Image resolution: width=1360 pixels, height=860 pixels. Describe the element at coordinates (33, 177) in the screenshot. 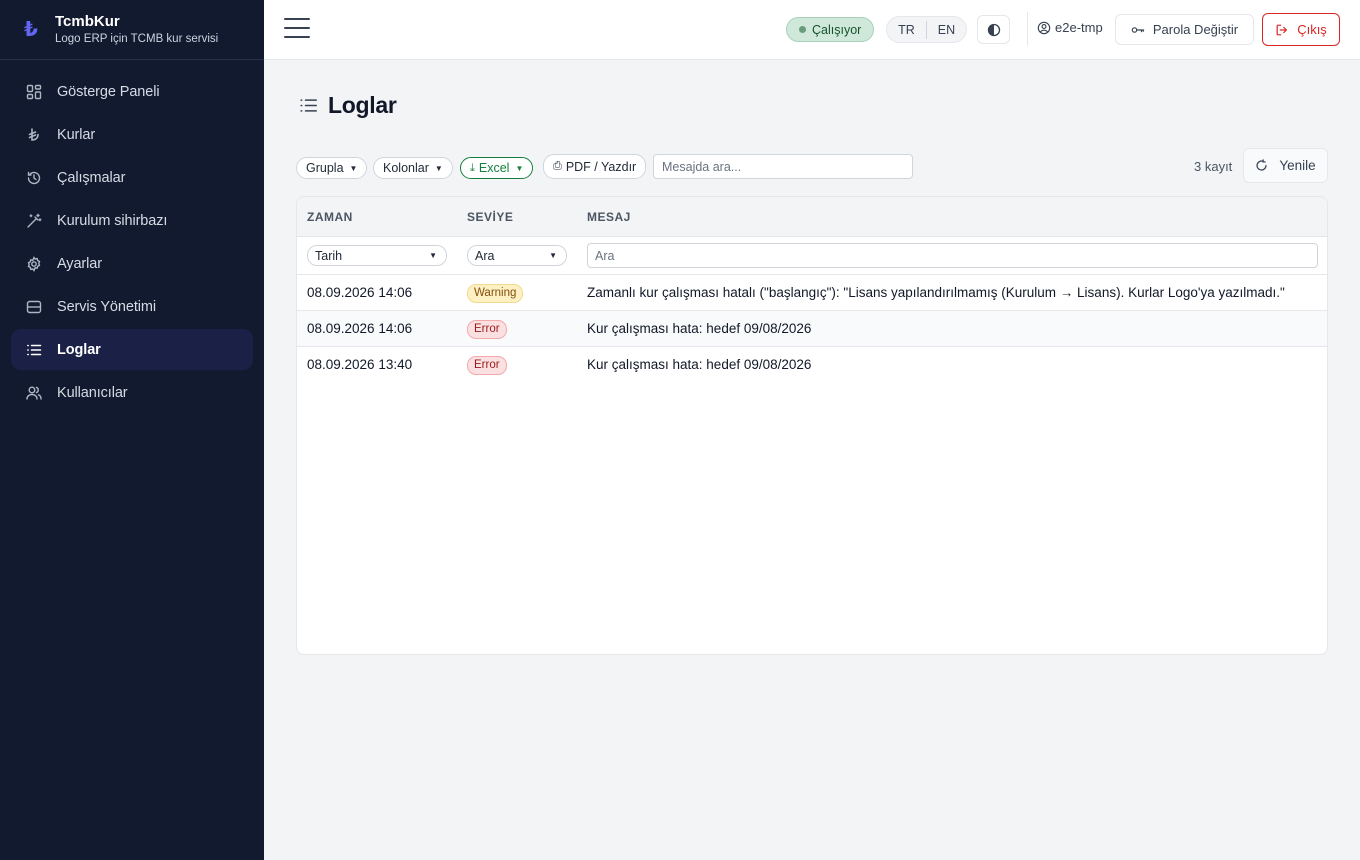

I see `history-icon` at that location.